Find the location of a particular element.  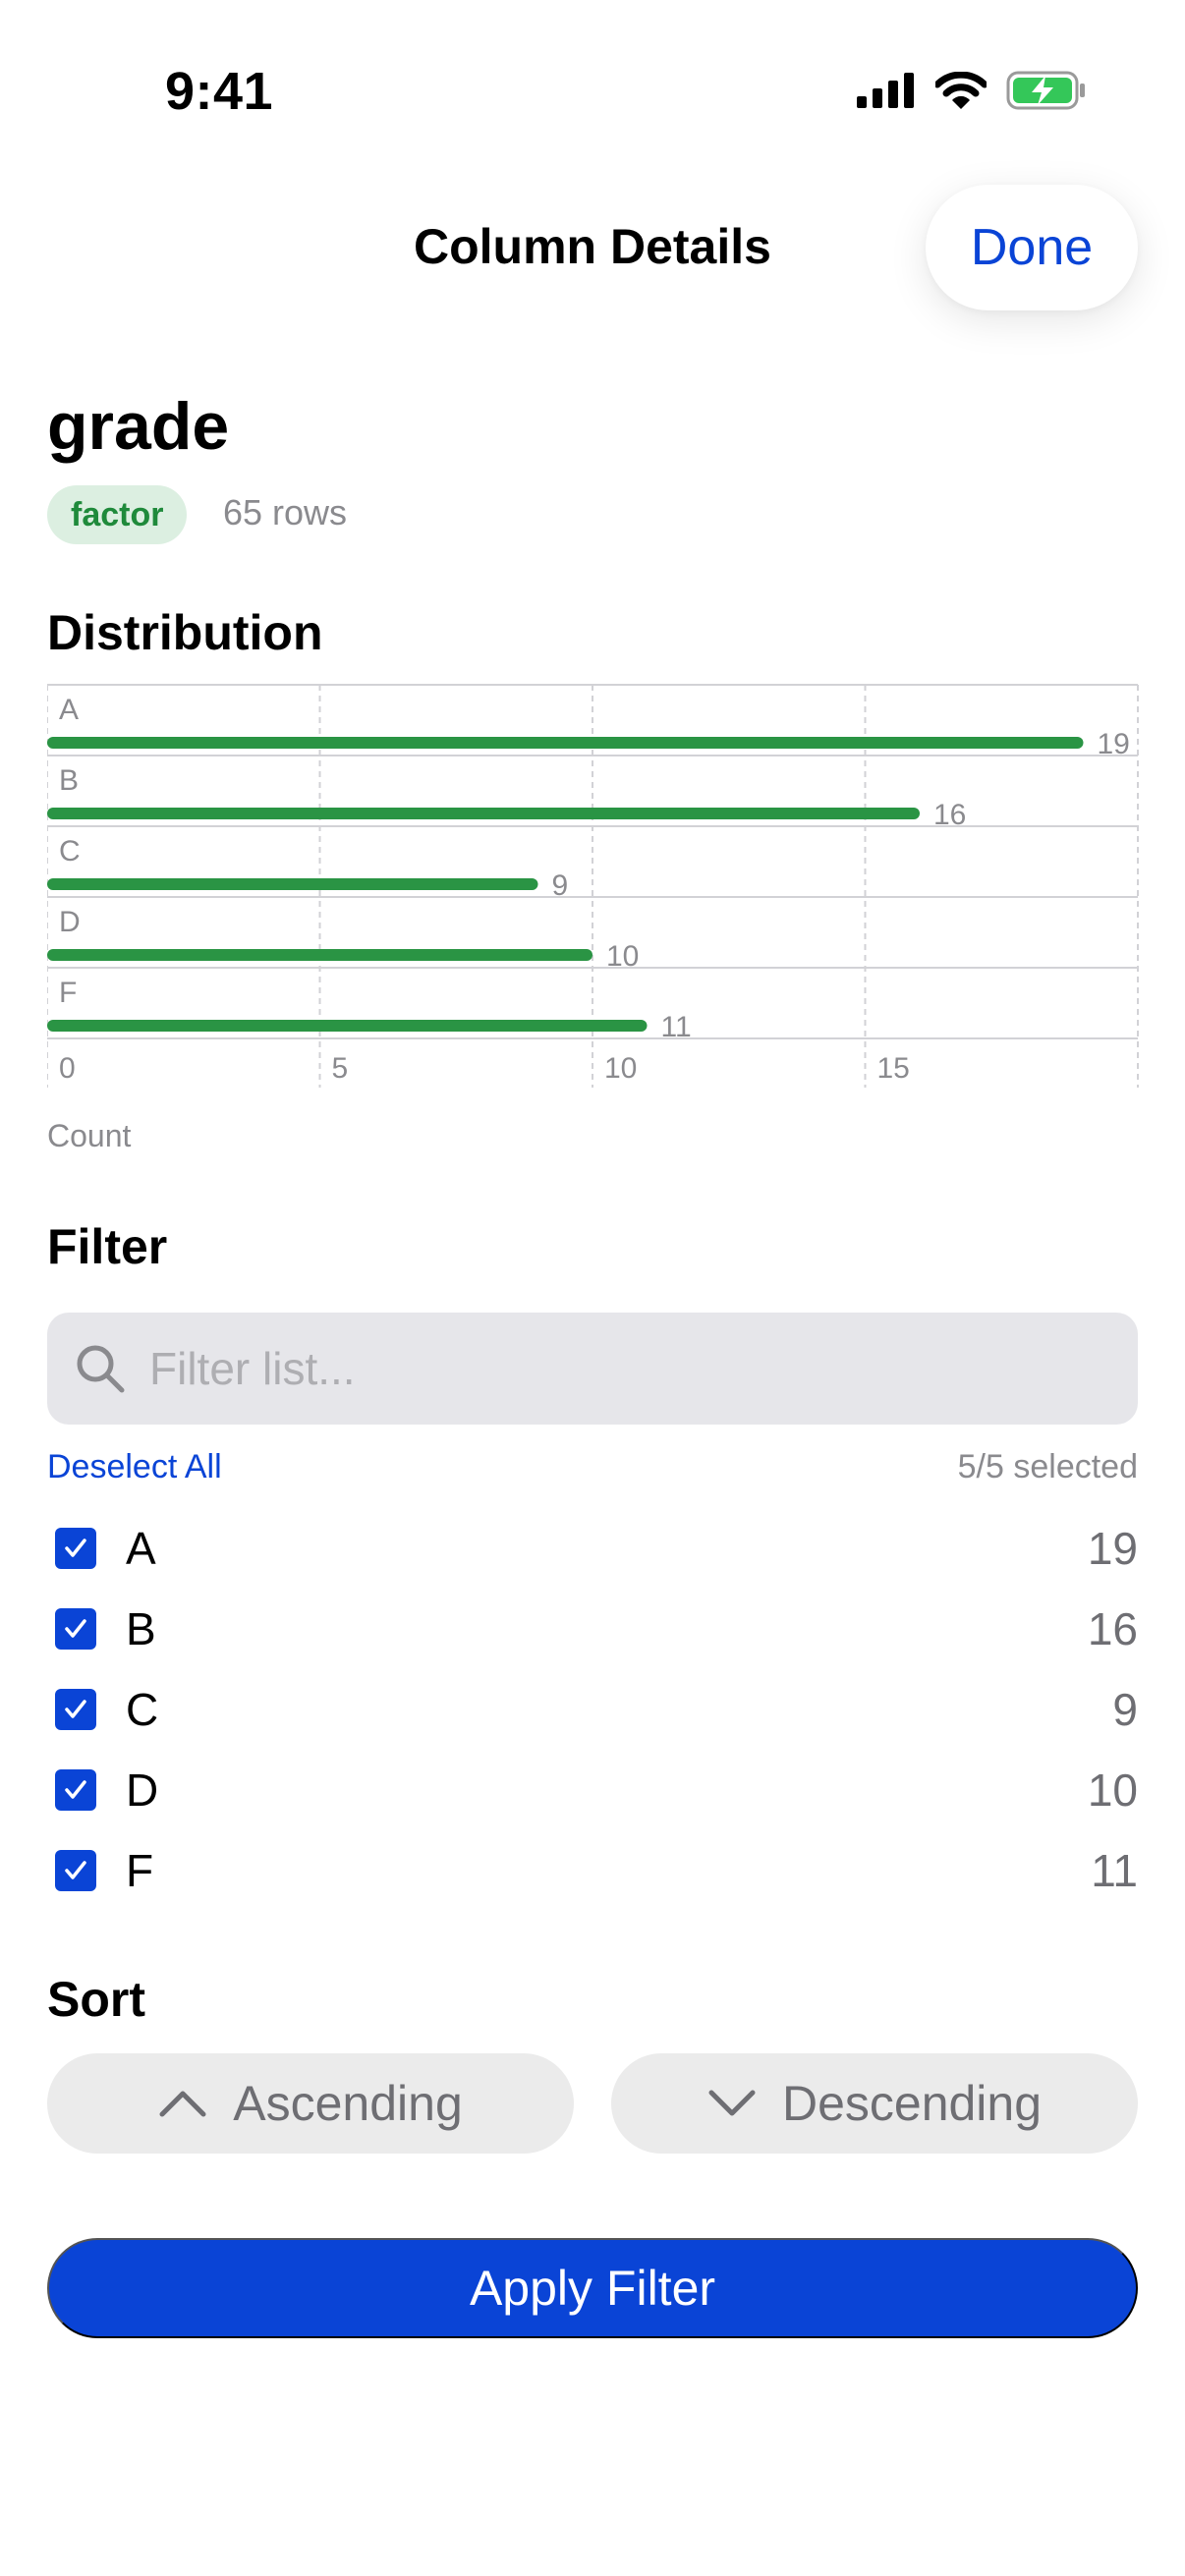

option-label: B is located at coordinates (141, 1628).